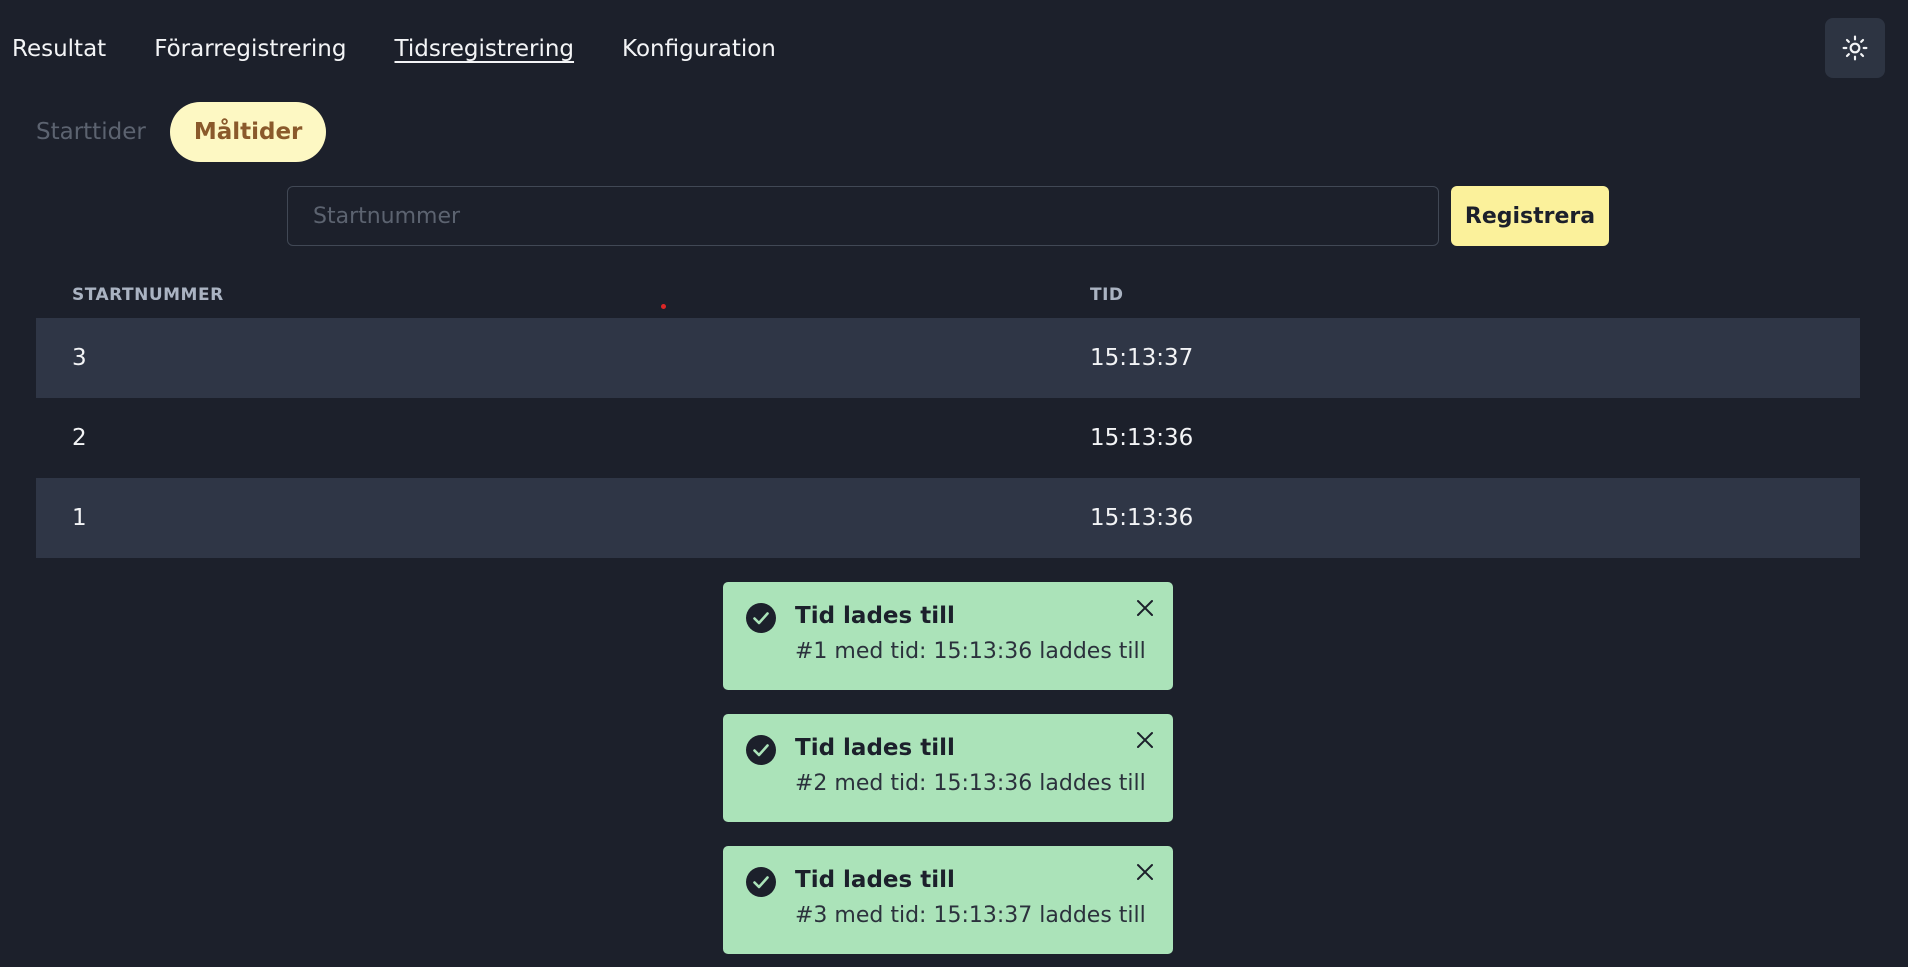 The image size is (1908, 967). What do you see at coordinates (970, 783) in the screenshot?
I see `toast-message: #2 med tid: 15:13:36 laddes till` at bounding box center [970, 783].